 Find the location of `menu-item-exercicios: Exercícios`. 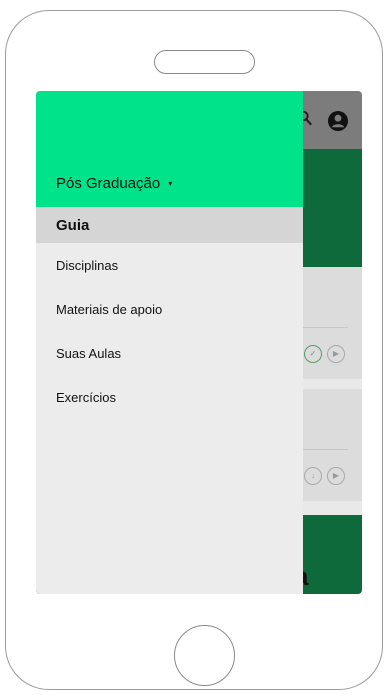

menu-item-exercicios: Exercícios is located at coordinates (169, 397).